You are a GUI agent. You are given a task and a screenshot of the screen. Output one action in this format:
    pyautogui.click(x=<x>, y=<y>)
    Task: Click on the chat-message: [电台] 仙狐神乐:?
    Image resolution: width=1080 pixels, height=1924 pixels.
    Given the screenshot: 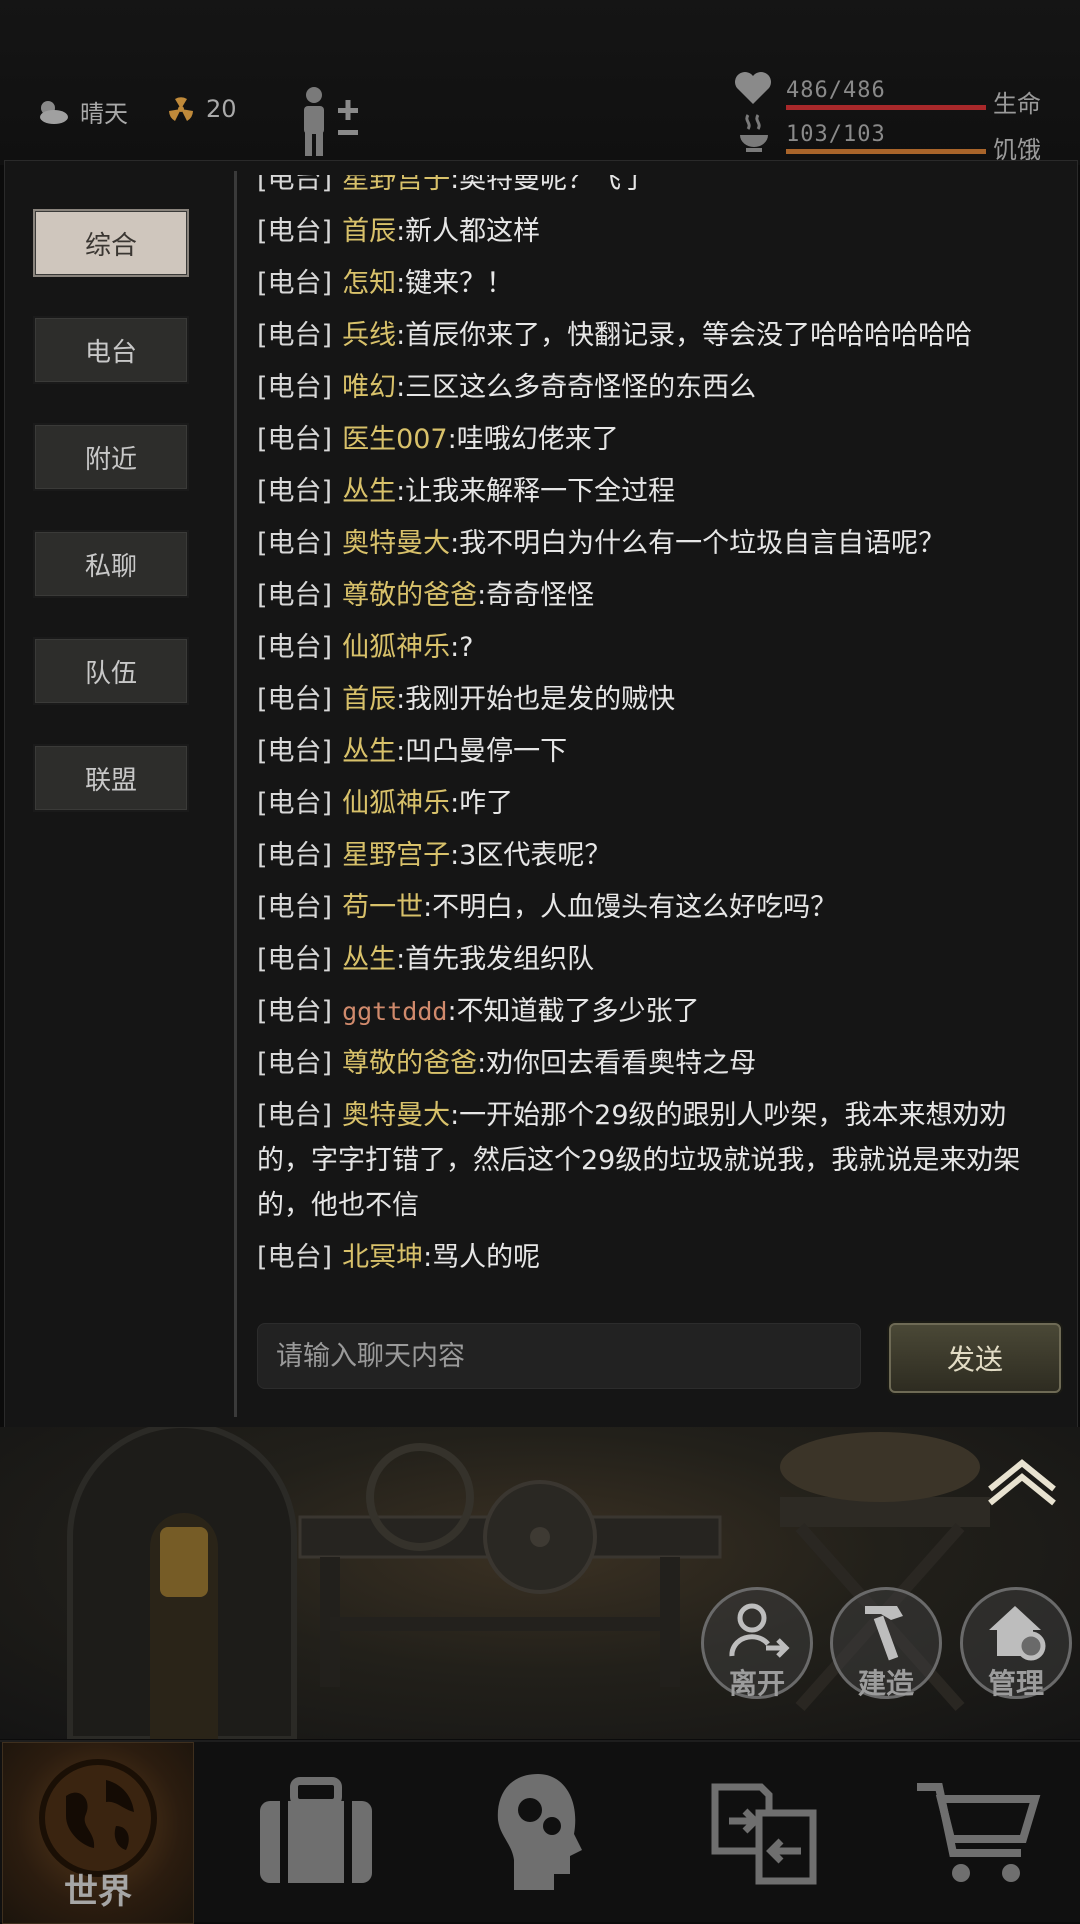 What is the action you would take?
    pyautogui.click(x=657, y=647)
    